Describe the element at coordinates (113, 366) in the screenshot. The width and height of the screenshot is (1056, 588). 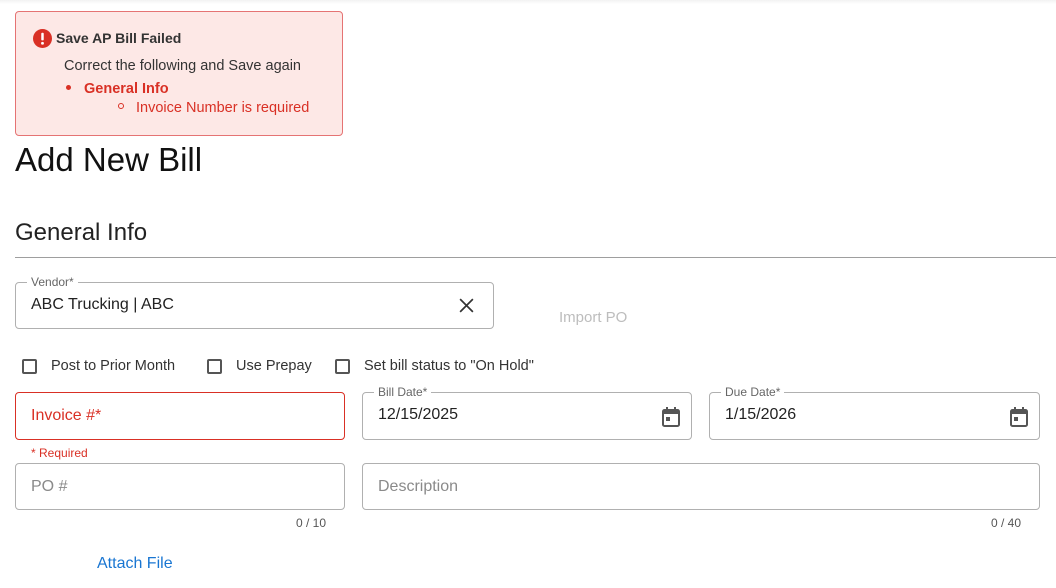
I see `checkbox-label: Post to Prior Month` at that location.